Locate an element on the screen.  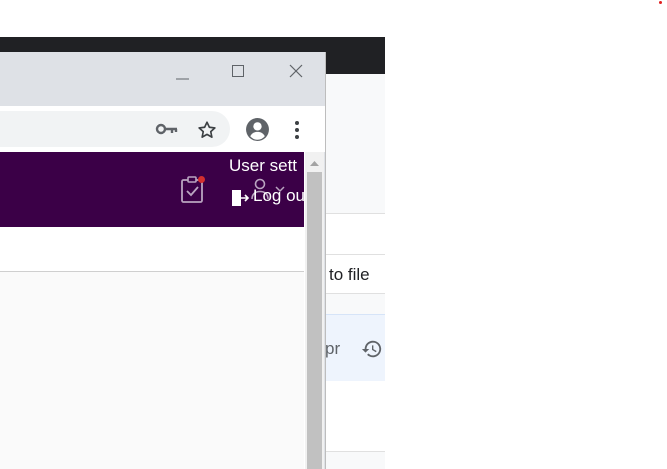
red-dot is located at coordinates (660, 2).